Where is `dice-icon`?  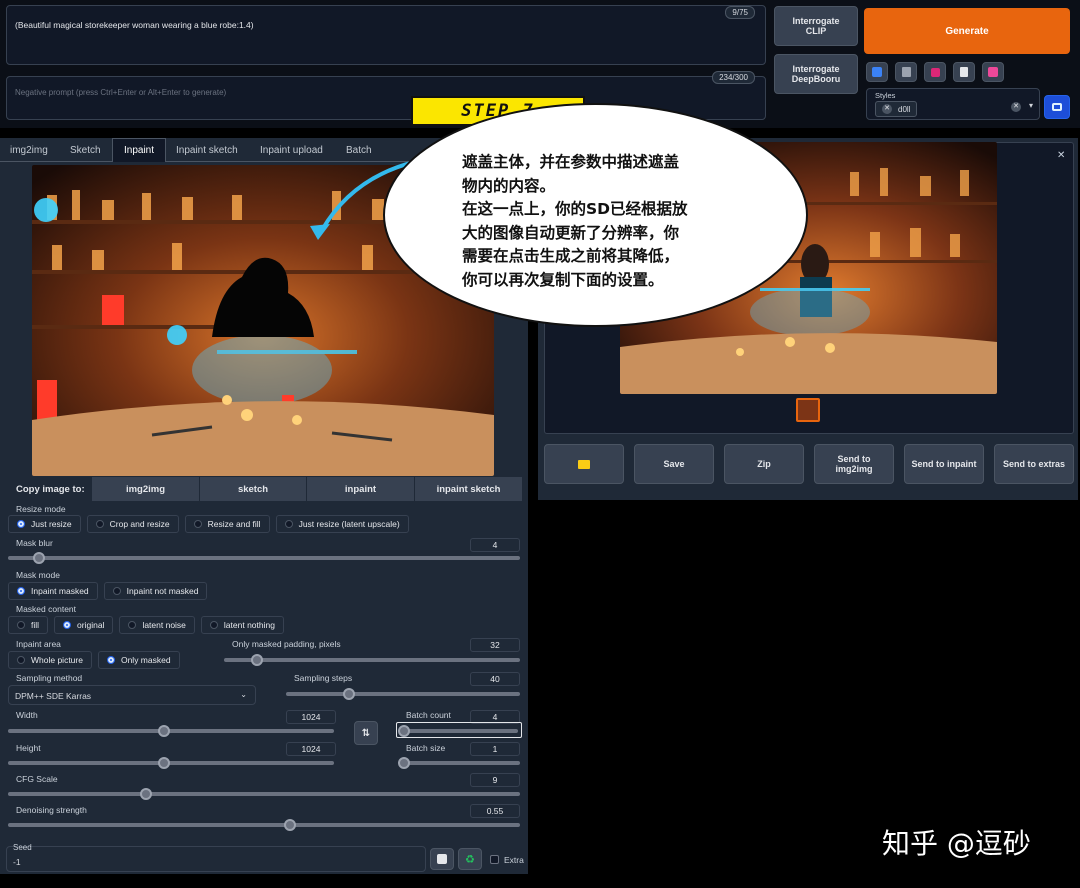
dice-icon is located at coordinates (442, 859).